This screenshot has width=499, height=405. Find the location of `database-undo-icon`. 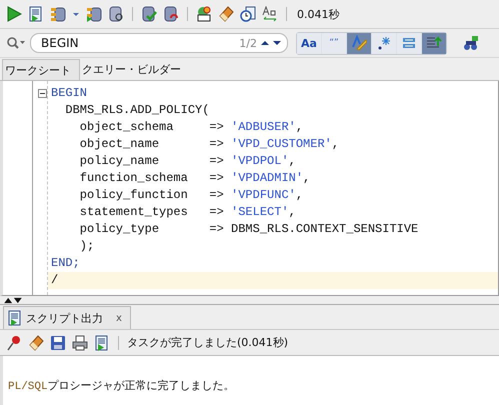

database-undo-icon is located at coordinates (171, 14).